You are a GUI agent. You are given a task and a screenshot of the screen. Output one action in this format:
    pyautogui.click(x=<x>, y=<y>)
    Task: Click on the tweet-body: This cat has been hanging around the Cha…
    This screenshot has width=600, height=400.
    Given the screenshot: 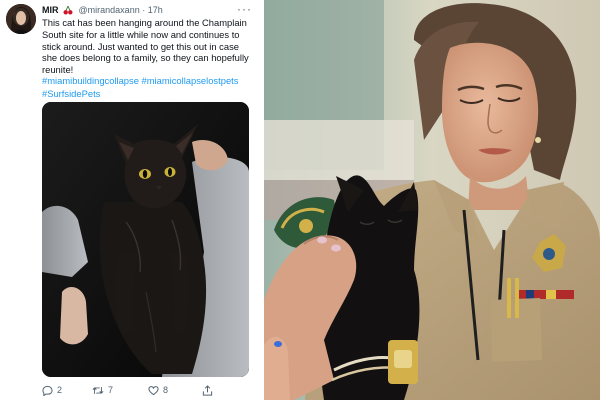 What is the action you would take?
    pyautogui.click(x=145, y=46)
    